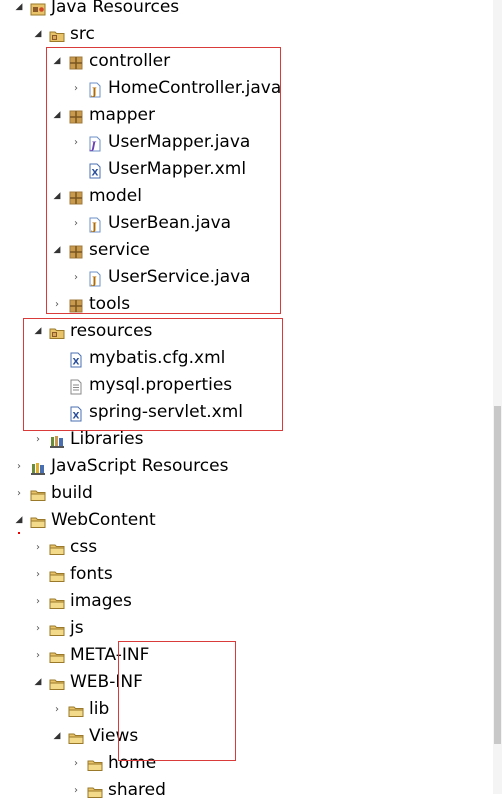 The height and width of the screenshot is (809, 502). I want to click on tree-item: ◢ service, so click(245, 250).